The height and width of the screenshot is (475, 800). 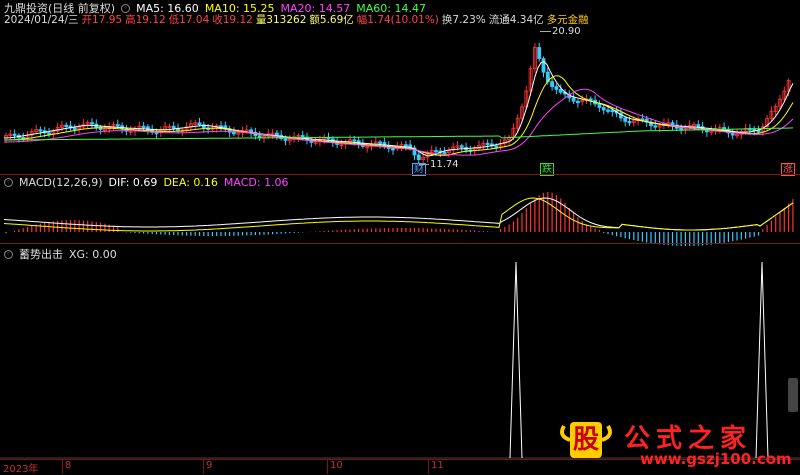 What do you see at coordinates (41, 254) in the screenshot?
I see `indicator-title: 蓄势出击` at bounding box center [41, 254].